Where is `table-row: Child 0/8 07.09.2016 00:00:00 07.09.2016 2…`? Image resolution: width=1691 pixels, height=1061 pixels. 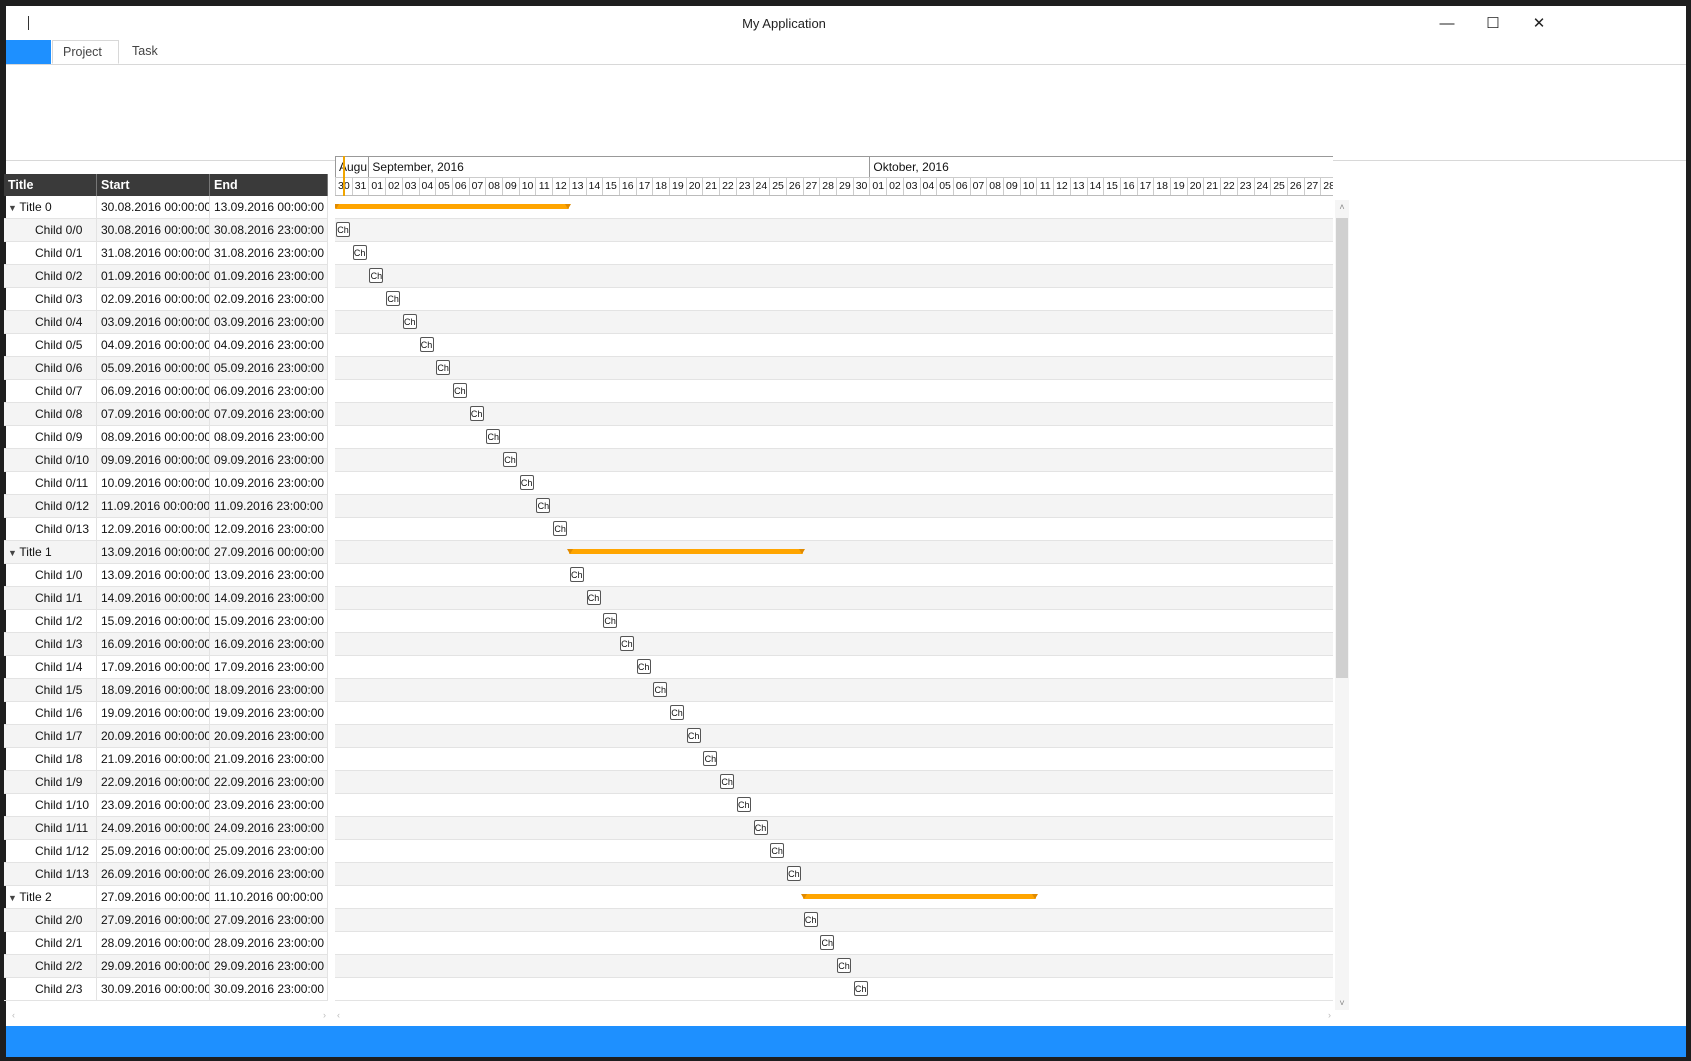 table-row: Child 0/8 07.09.2016 00:00:00 07.09.2016 2… is located at coordinates (166, 414).